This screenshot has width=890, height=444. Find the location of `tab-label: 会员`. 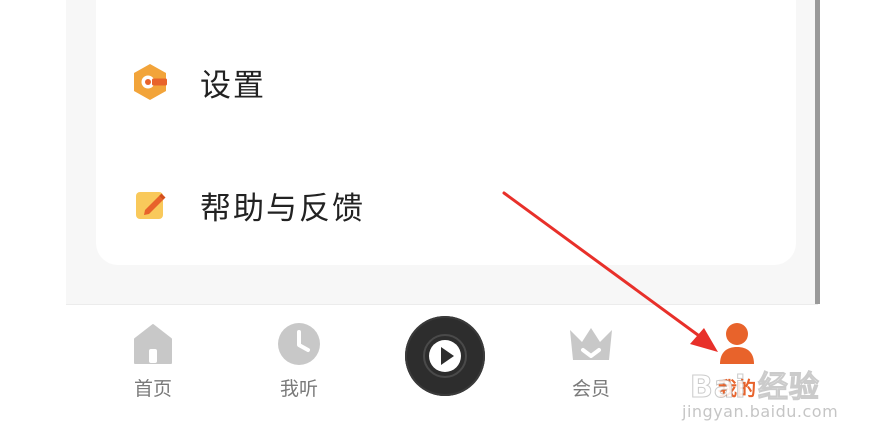

tab-label: 会员 is located at coordinates (590, 389).